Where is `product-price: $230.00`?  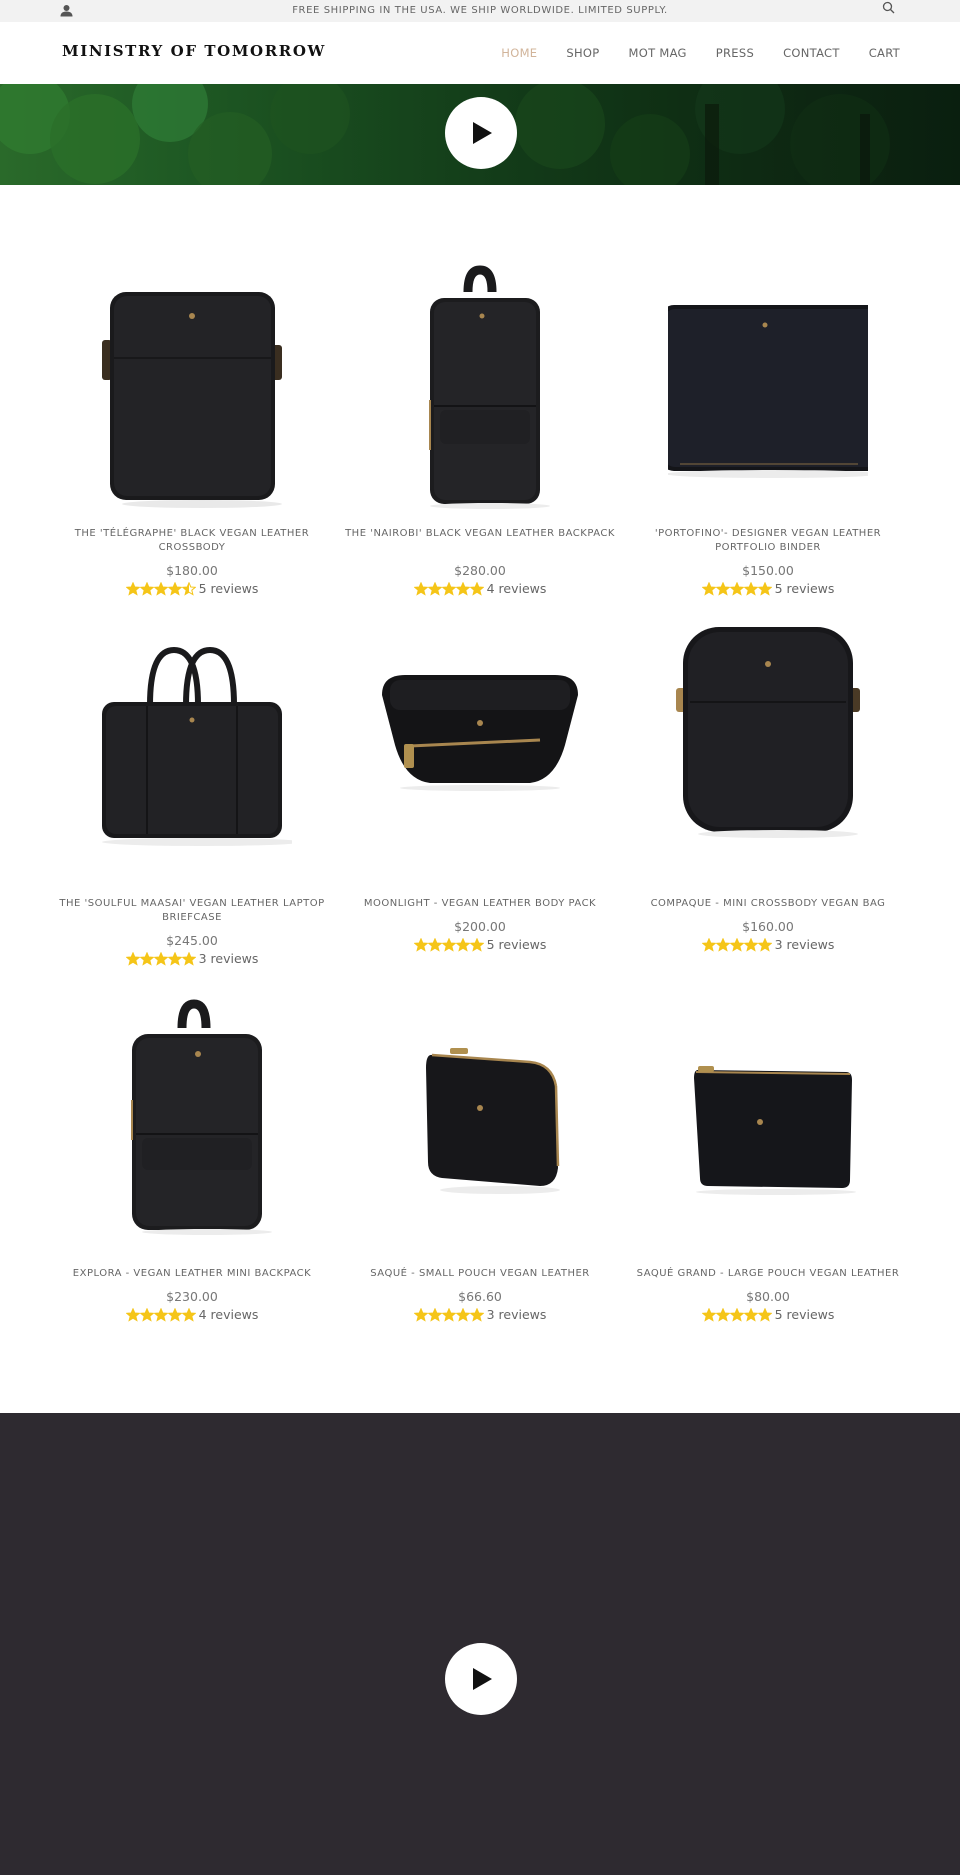 product-price: $230.00 is located at coordinates (192, 1296).